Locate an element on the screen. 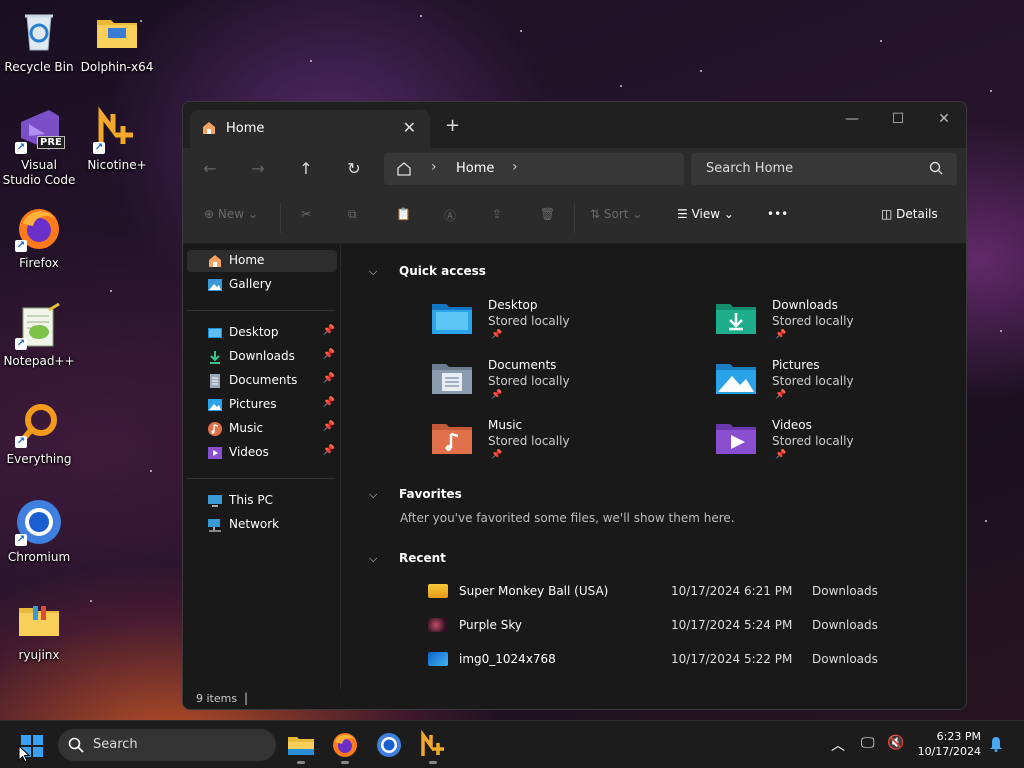  sidebar-item-music: Music 📌 is located at coordinates (262, 429).